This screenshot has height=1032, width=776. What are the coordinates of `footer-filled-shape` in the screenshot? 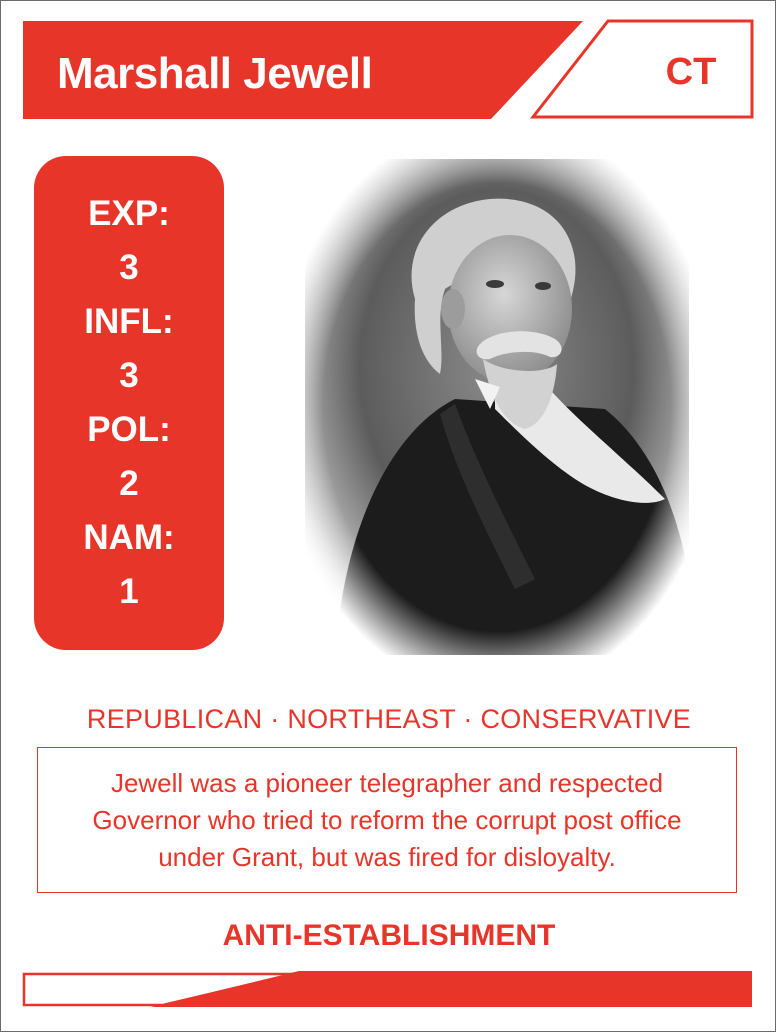 It's located at (451, 989).